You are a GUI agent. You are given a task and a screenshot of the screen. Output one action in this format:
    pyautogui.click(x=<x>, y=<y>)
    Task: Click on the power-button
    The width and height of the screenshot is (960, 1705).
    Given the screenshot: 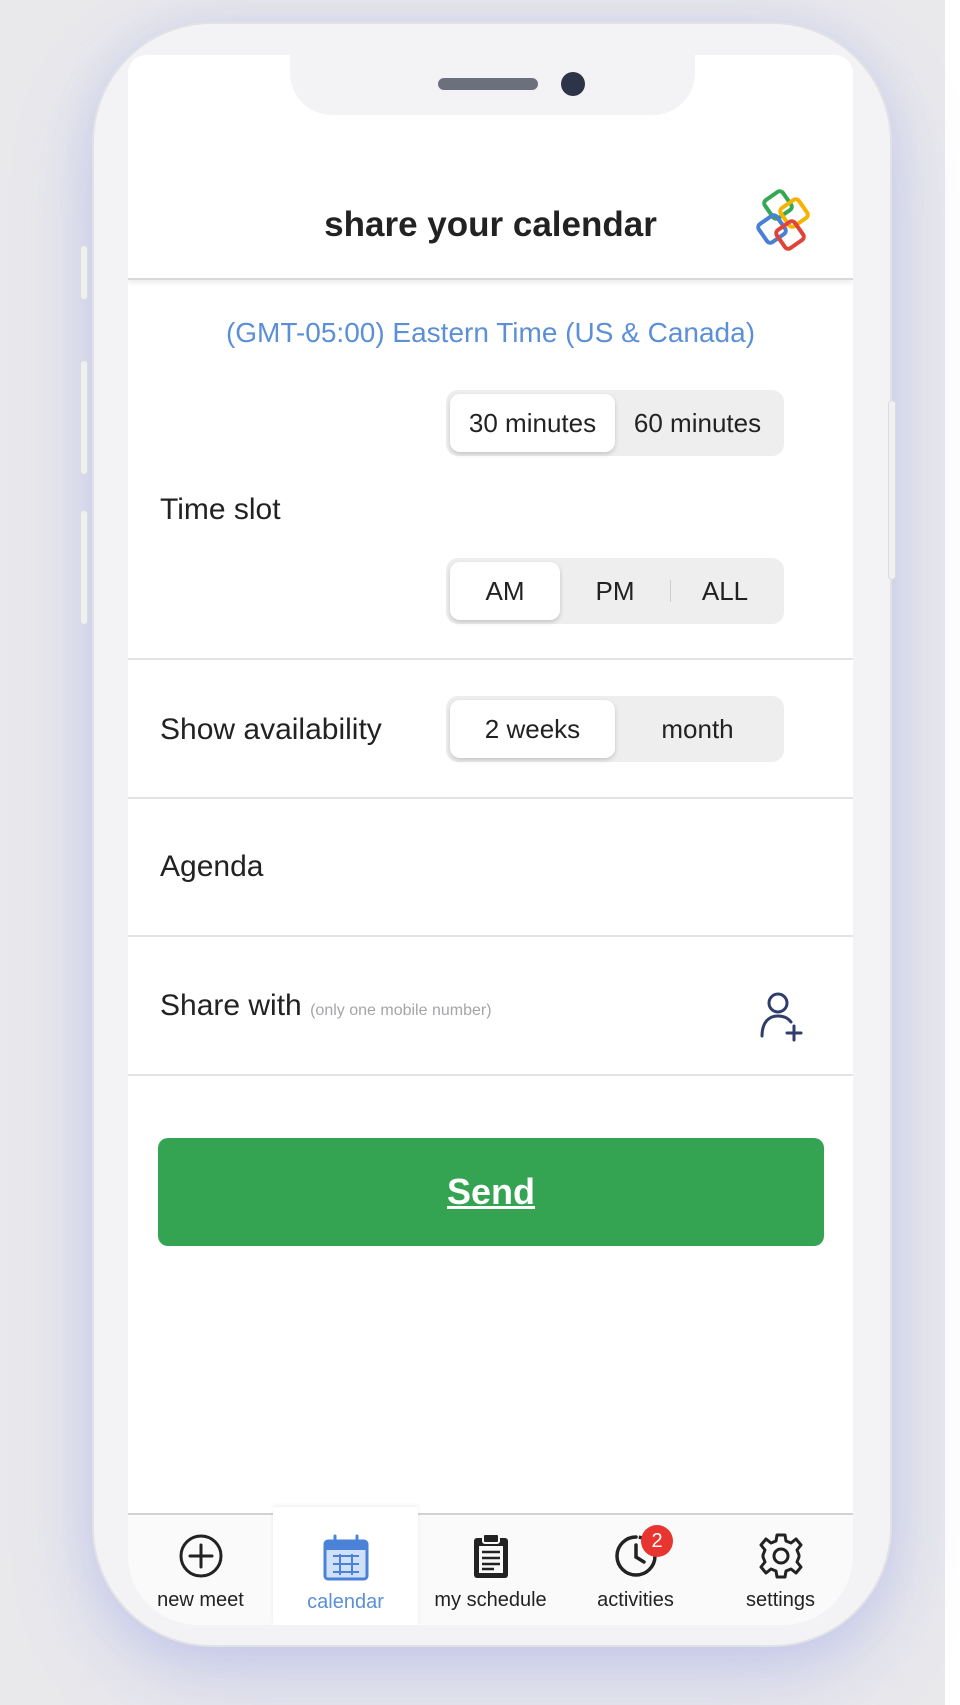 What is the action you would take?
    pyautogui.click(x=892, y=490)
    